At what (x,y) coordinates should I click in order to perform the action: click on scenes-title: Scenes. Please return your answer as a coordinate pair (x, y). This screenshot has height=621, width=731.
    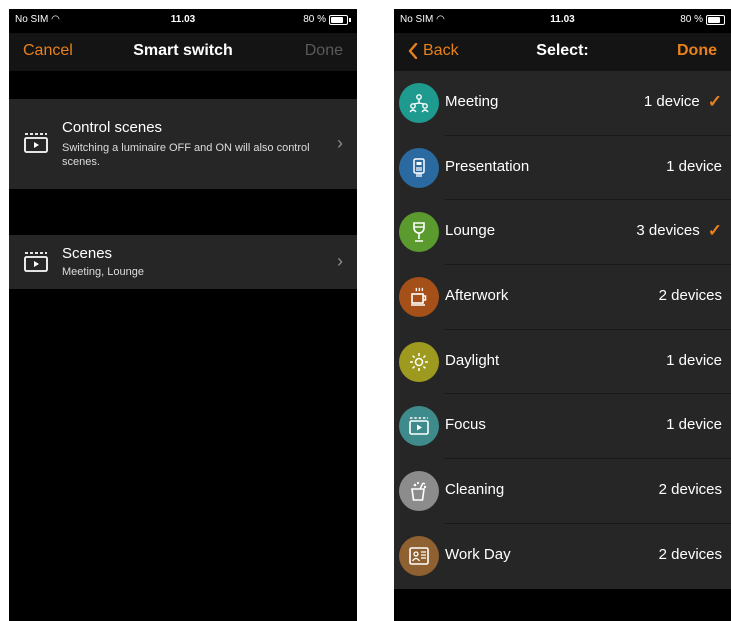
    Looking at the image, I should click on (87, 253).